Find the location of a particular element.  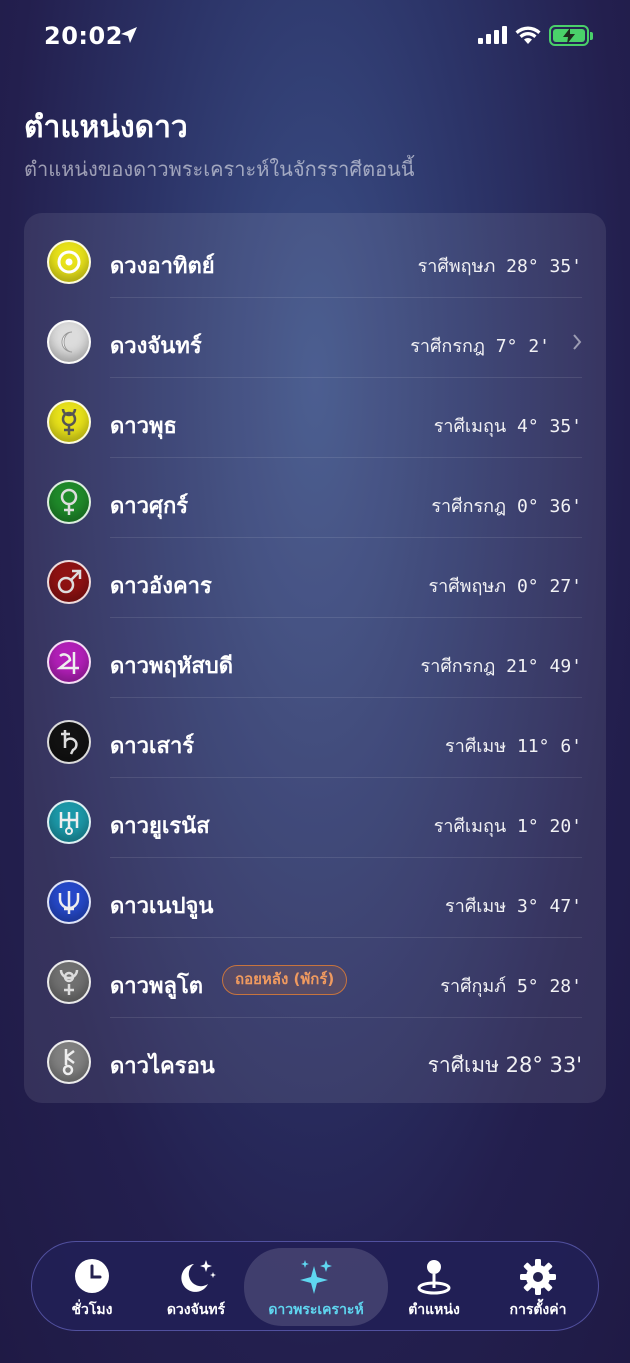

planet-position: ราศีเมษ 11° 6' is located at coordinates (513, 746).